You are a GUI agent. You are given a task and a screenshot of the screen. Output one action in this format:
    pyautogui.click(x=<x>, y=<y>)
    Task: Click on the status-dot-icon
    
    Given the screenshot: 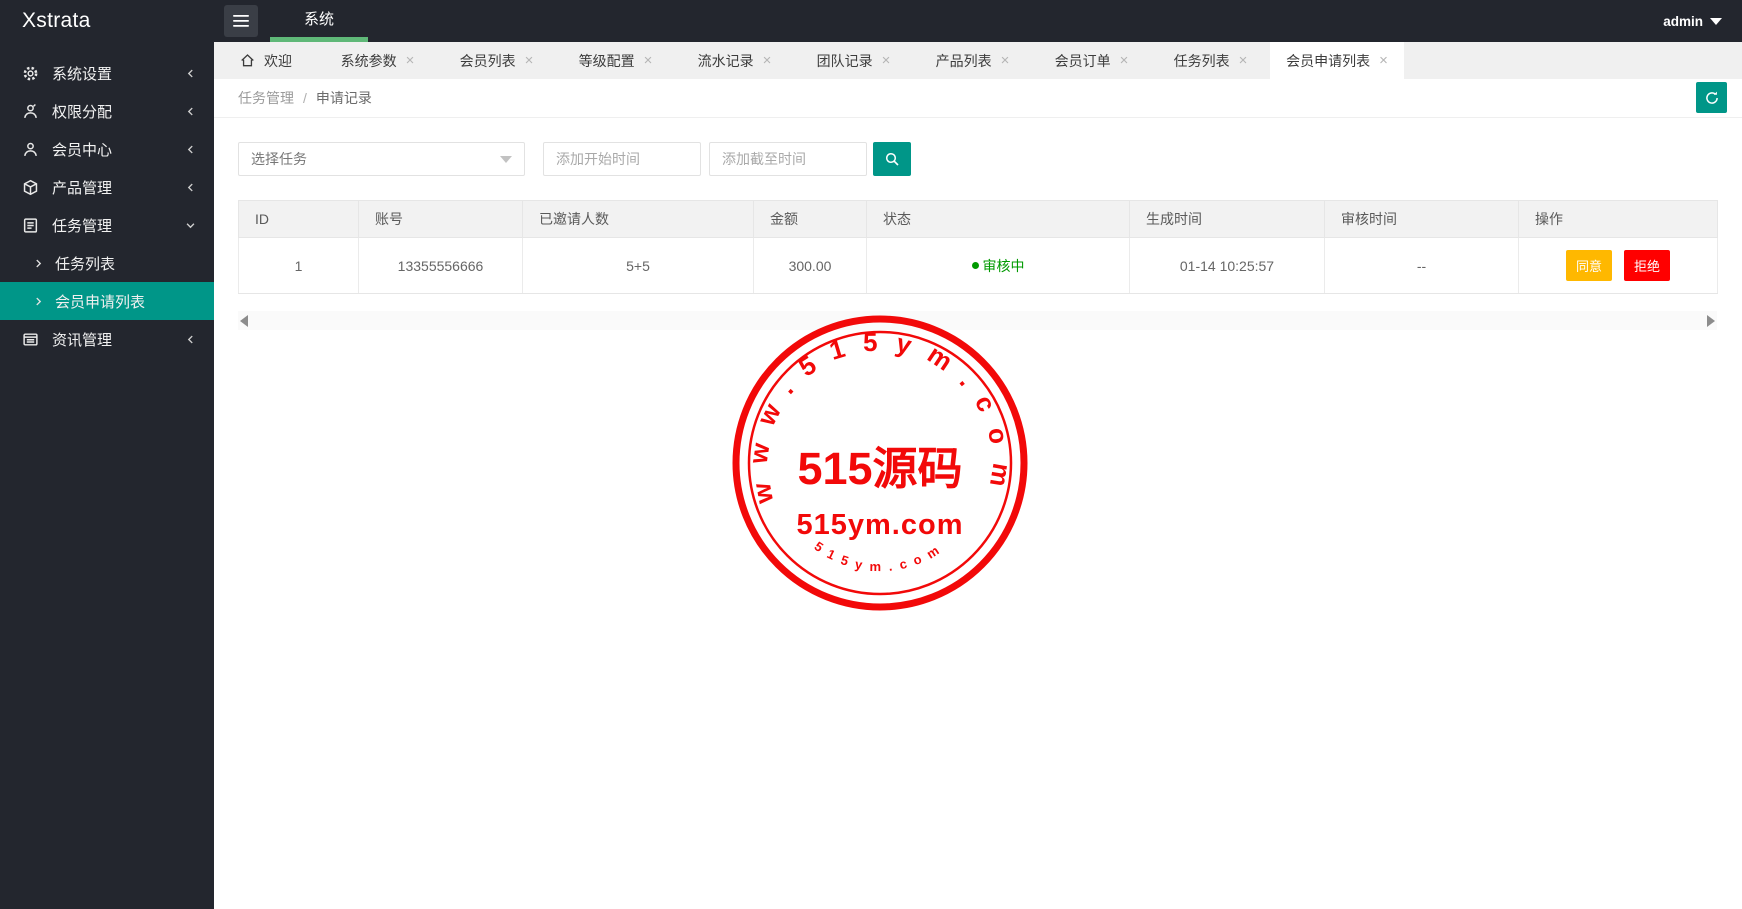 What is the action you would take?
    pyautogui.click(x=975, y=265)
    